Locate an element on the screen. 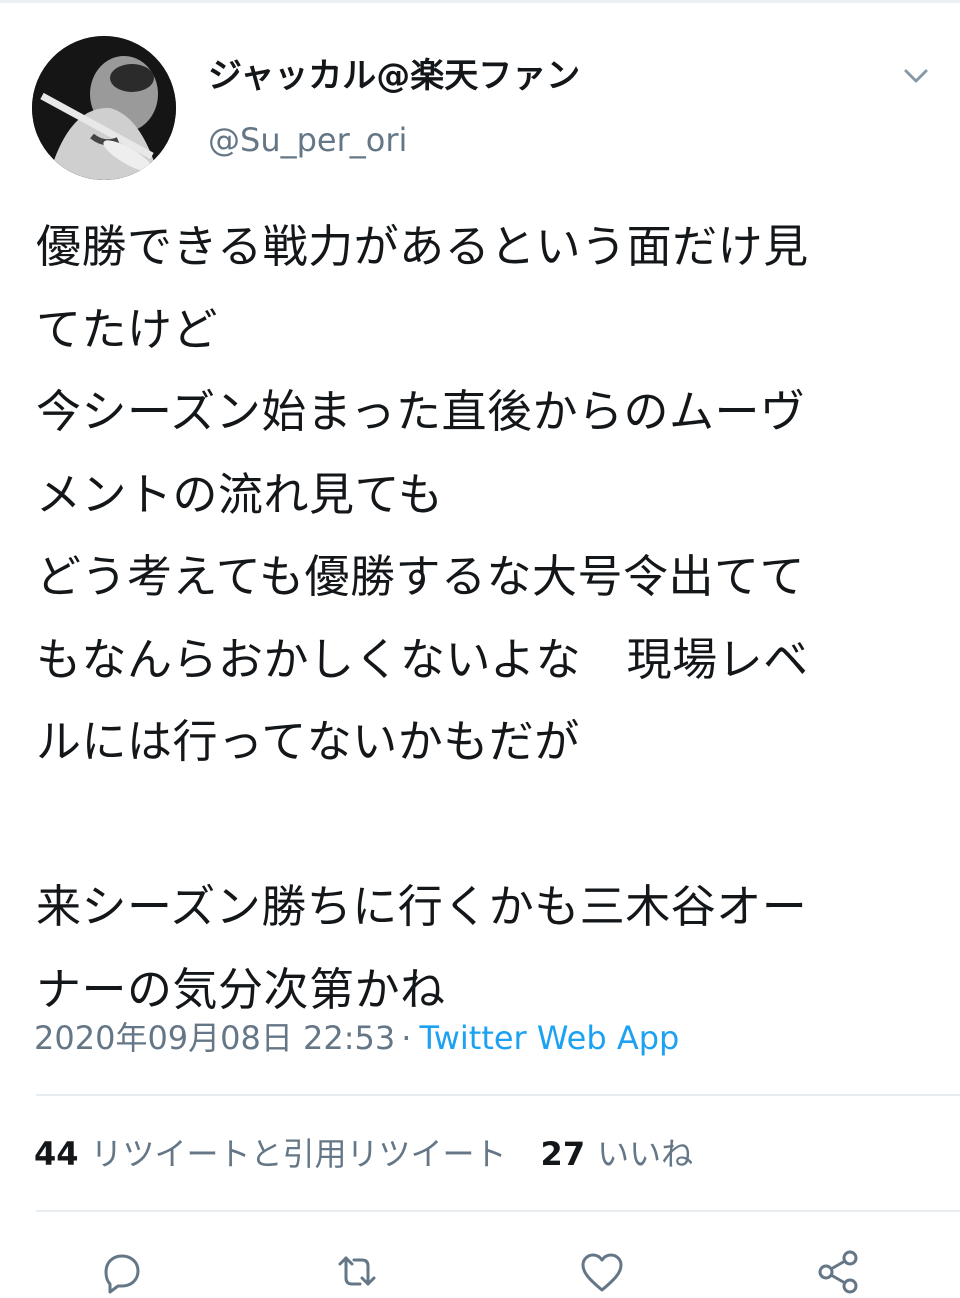 This screenshot has width=960, height=1298. tweet-line: てたけど is located at coordinates (127, 329).